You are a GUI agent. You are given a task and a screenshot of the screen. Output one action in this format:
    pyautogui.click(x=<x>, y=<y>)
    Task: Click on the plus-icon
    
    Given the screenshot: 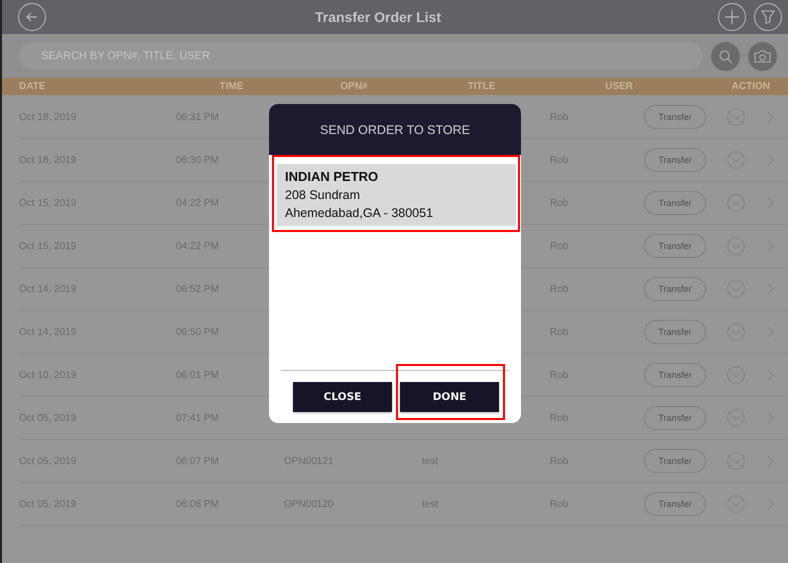 What is the action you would take?
    pyautogui.click(x=732, y=17)
    